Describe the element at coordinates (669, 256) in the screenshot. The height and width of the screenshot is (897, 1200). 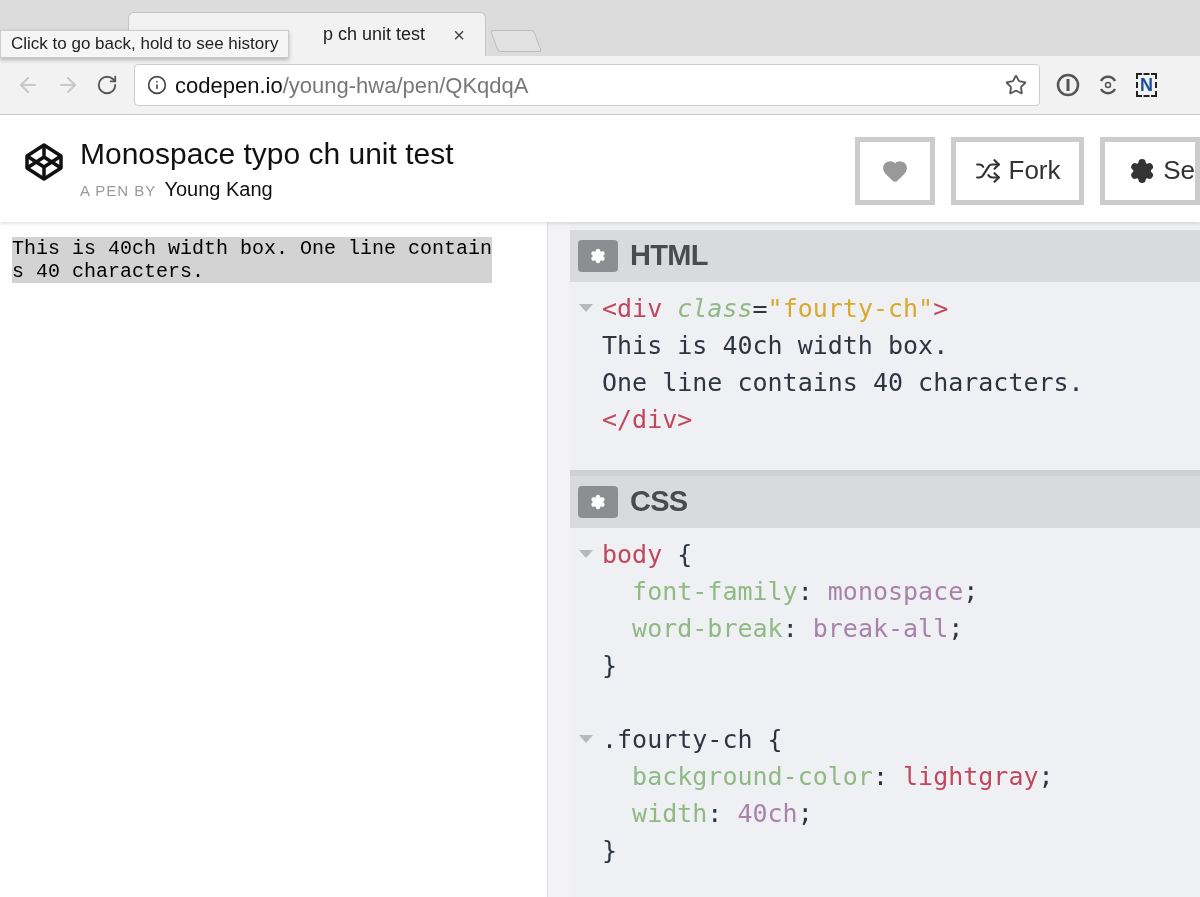
I see `editor-title: HTML` at that location.